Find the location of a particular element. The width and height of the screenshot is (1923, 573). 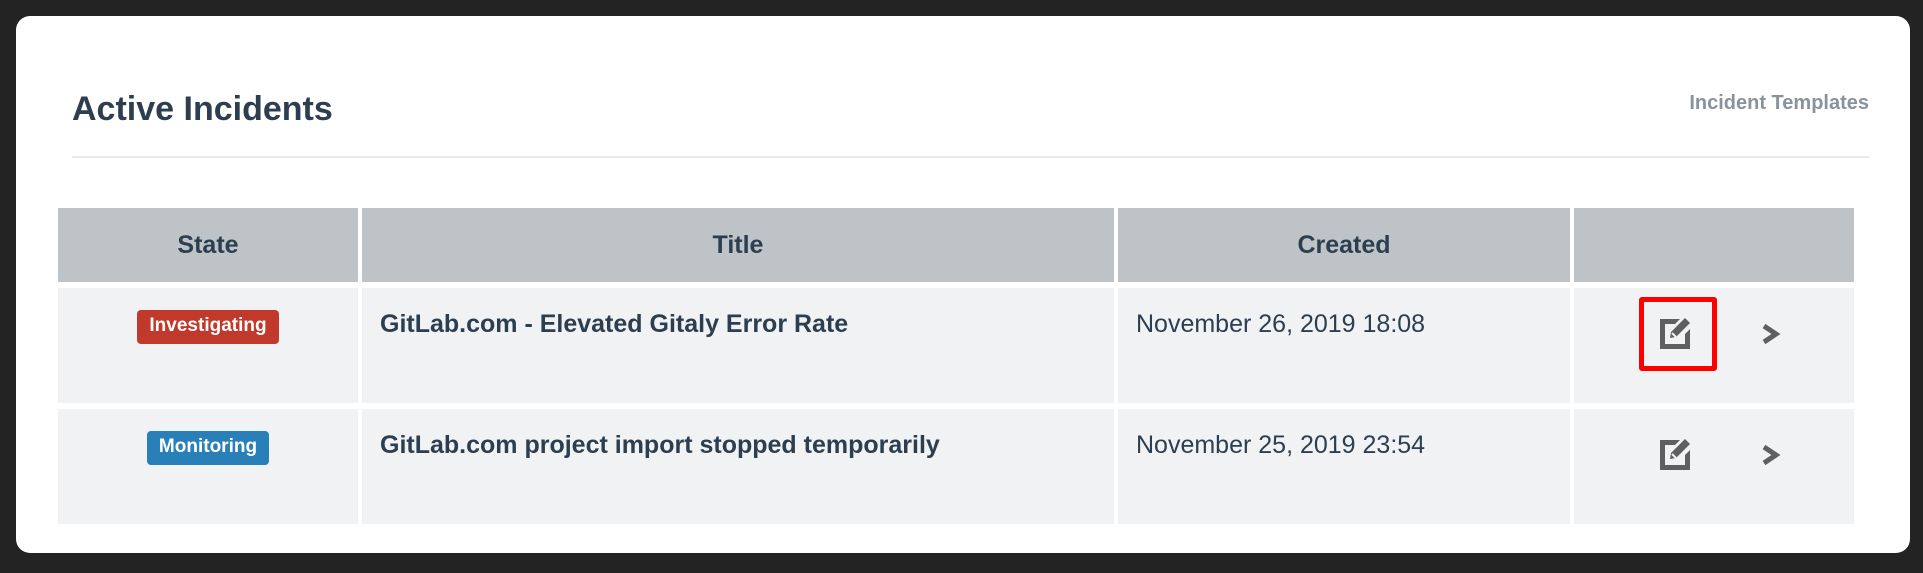

column-header-created: Created is located at coordinates (1344, 245).